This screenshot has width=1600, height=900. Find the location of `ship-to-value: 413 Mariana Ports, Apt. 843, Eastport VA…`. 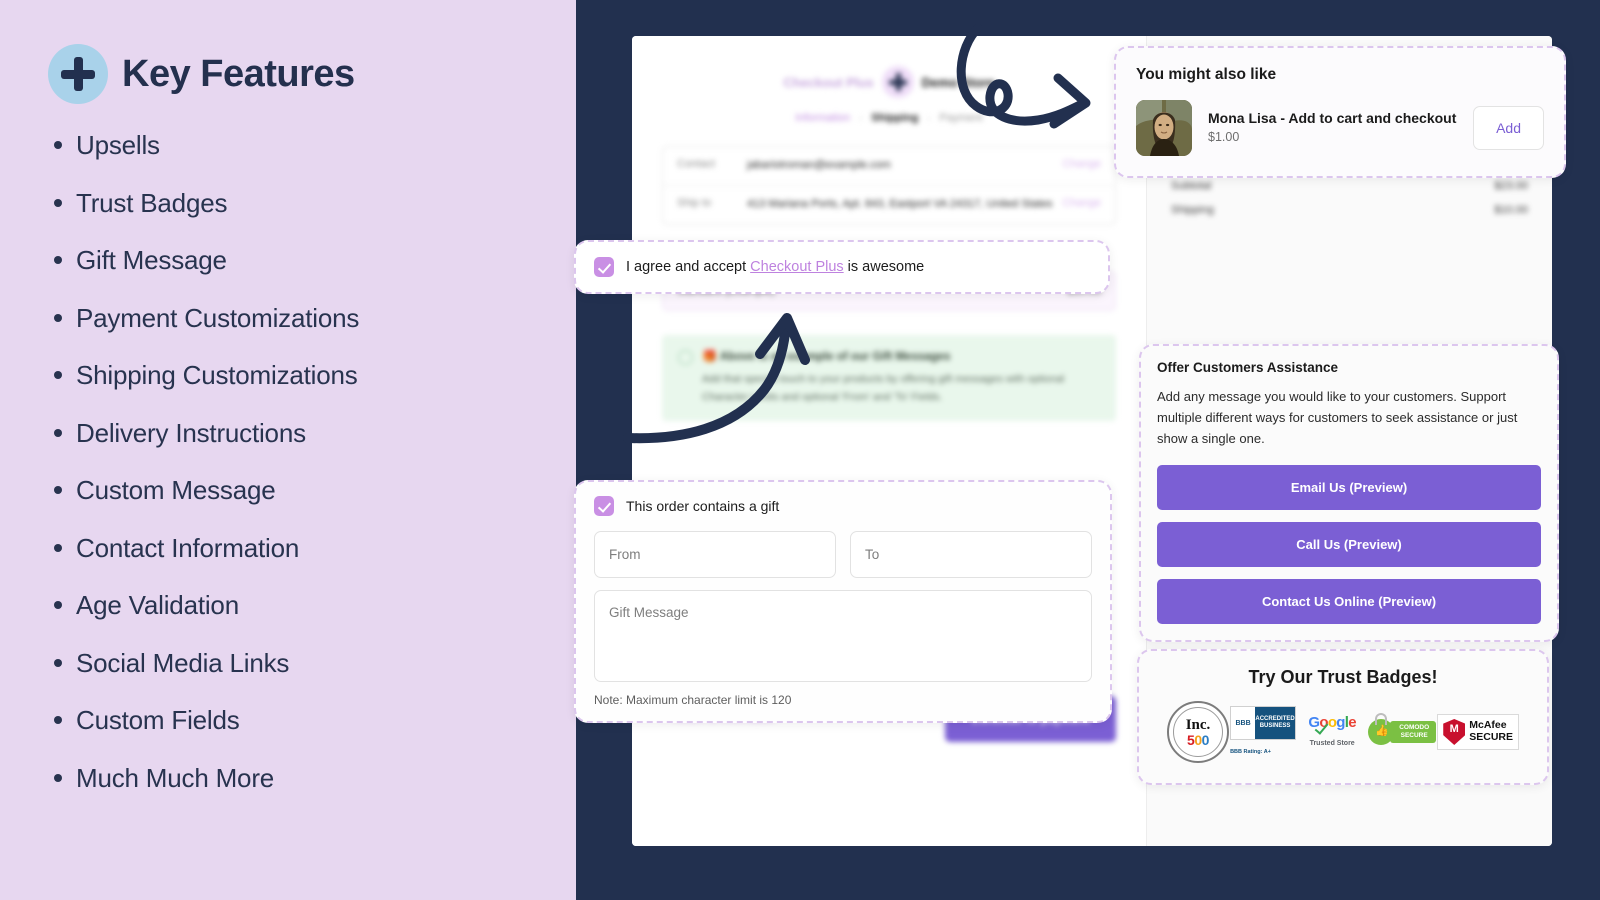

ship-to-value: 413 Mariana Ports, Apt. 843, Eastport VA… is located at coordinates (900, 203).